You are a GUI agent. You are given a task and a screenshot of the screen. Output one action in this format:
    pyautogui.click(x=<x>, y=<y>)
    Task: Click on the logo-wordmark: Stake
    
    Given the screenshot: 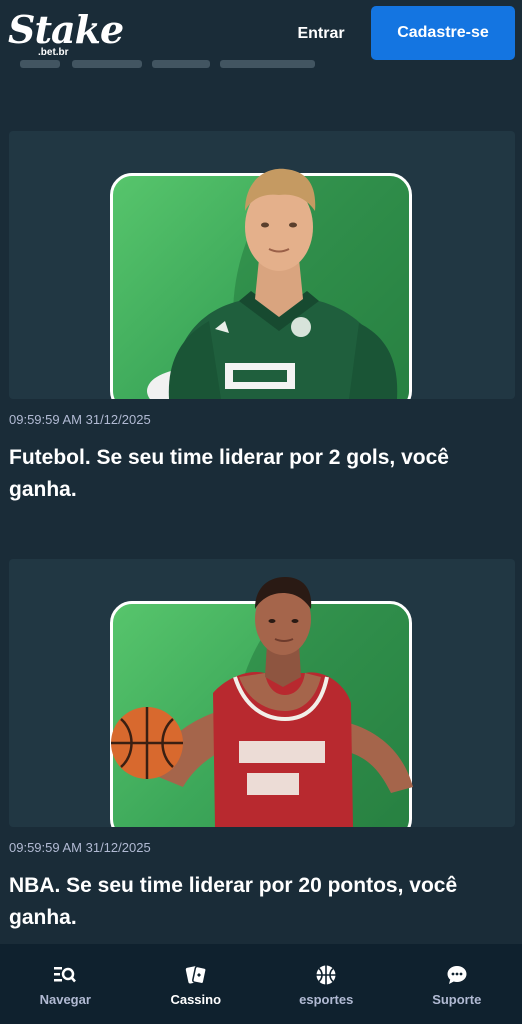 What is the action you would take?
    pyautogui.click(x=66, y=29)
    